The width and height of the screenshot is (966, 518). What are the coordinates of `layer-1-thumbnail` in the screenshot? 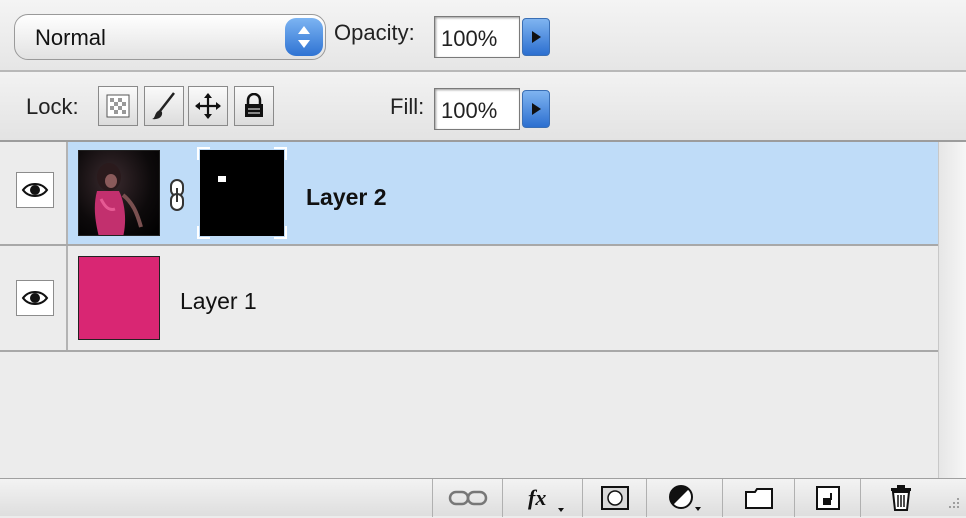 It's located at (119, 298).